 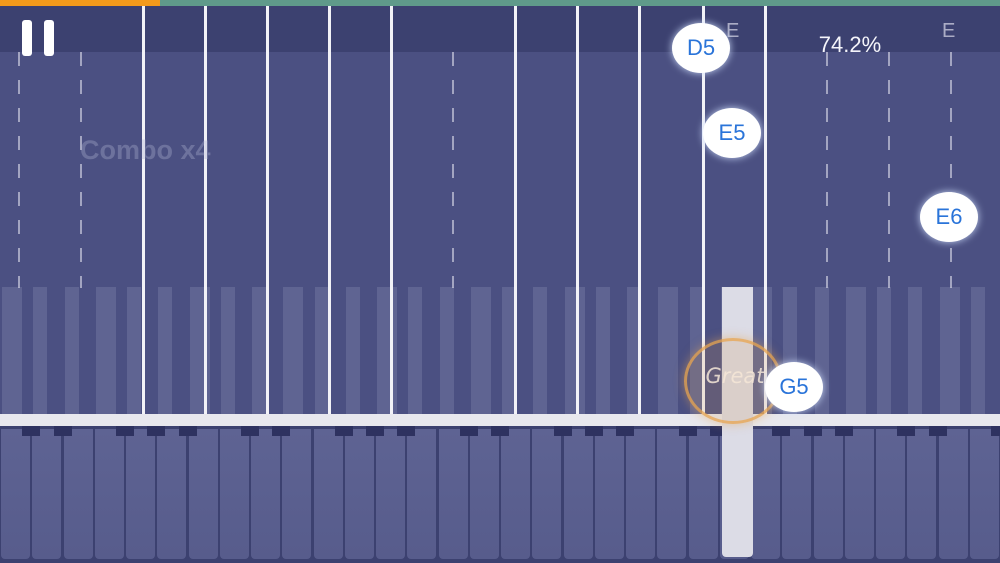 I want to click on accuracy-percentage: 74.2%, so click(x=850, y=44).